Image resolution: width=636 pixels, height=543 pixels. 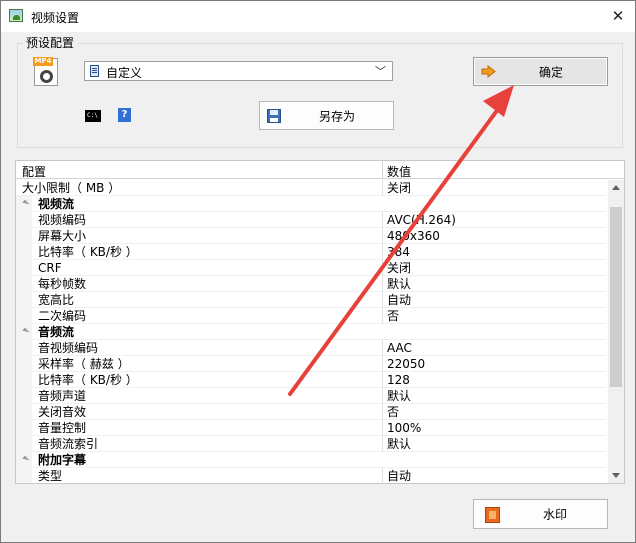 I want to click on preset-doc-icon, so click(x=94, y=71).